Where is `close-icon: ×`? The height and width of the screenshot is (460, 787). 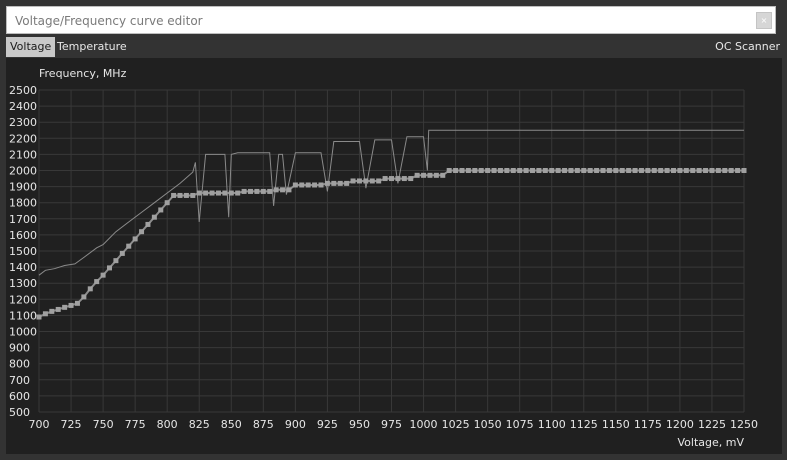
close-icon: × is located at coordinates (764, 20).